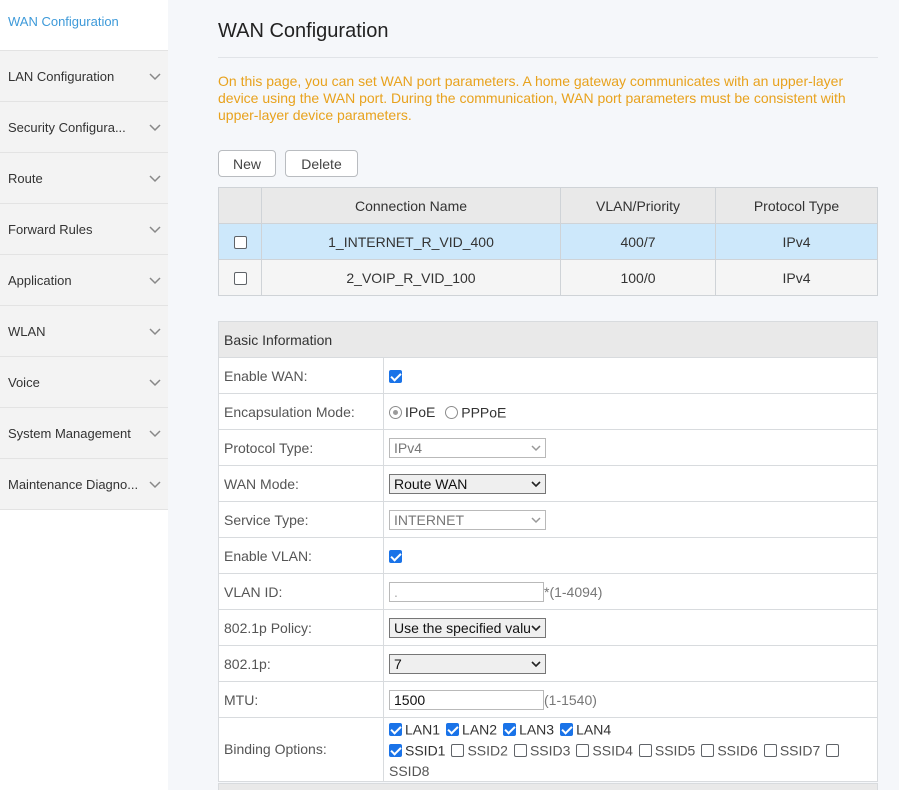 The image size is (899, 790). Describe the element at coordinates (630, 555) in the screenshot. I see `enable-vlan-value` at that location.